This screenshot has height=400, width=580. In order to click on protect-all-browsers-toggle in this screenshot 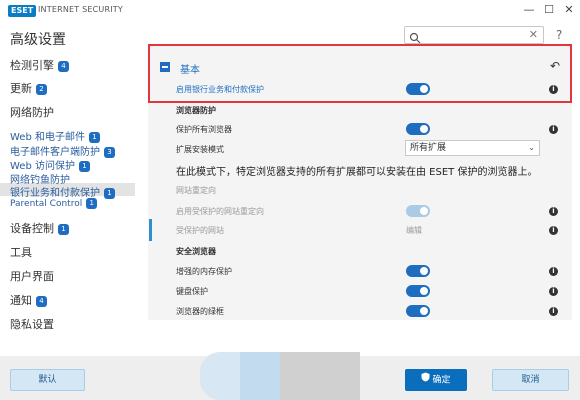, I will do `click(418, 129)`.